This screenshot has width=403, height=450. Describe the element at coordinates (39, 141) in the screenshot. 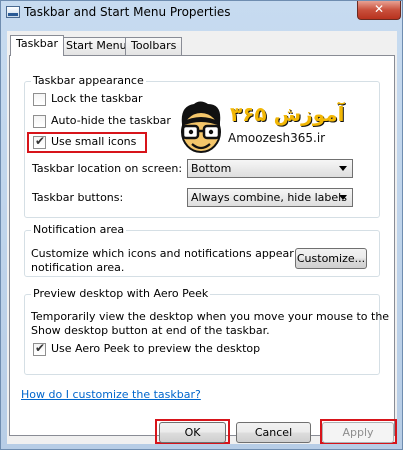

I see `small-icons-checkbox` at that location.